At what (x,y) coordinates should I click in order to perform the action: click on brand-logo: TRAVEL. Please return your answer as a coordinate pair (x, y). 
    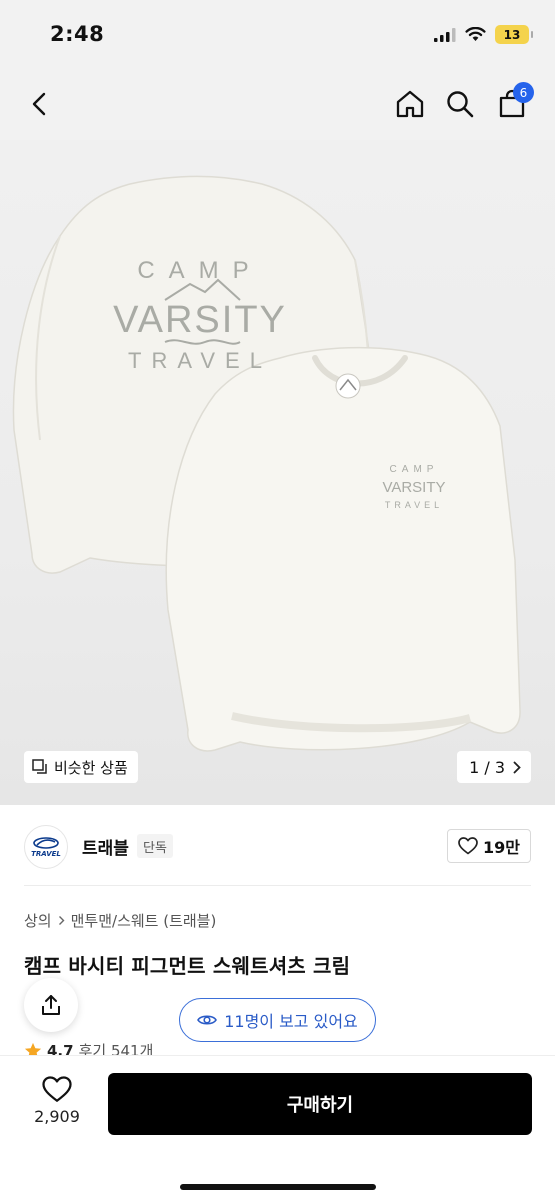
    Looking at the image, I should click on (46, 847).